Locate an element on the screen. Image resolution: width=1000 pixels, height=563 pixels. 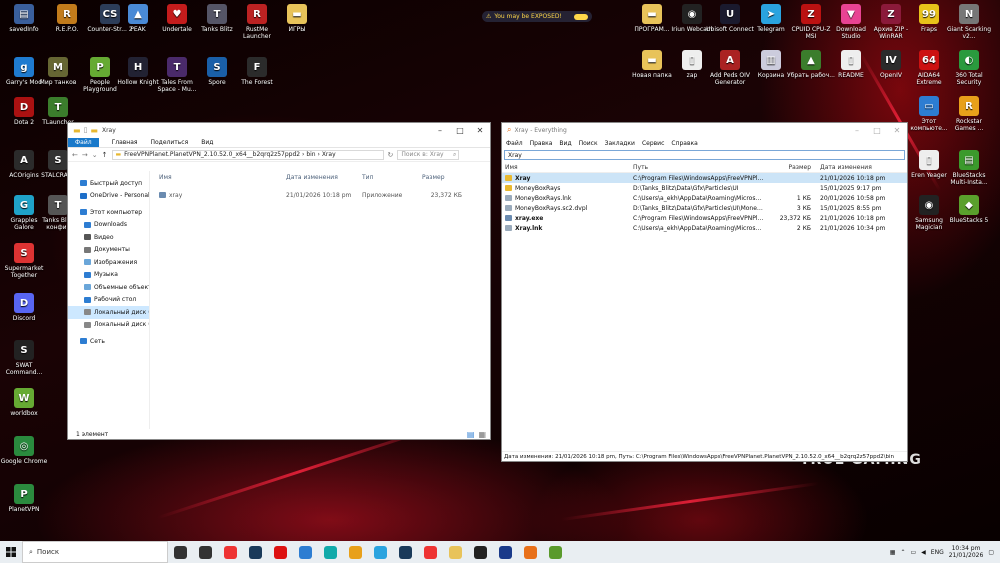
nav-item: Видео is located at coordinates (108, 237).